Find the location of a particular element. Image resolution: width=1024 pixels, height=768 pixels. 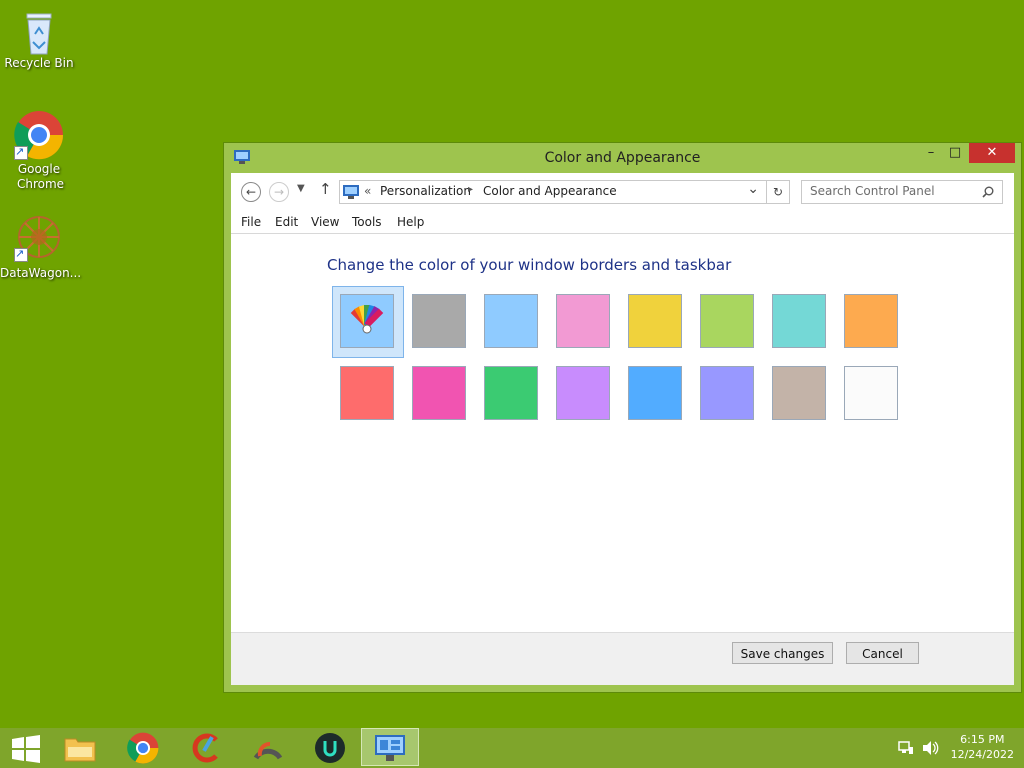

taskbar: 6:15 PM 12/24/2022 is located at coordinates (512, 748).